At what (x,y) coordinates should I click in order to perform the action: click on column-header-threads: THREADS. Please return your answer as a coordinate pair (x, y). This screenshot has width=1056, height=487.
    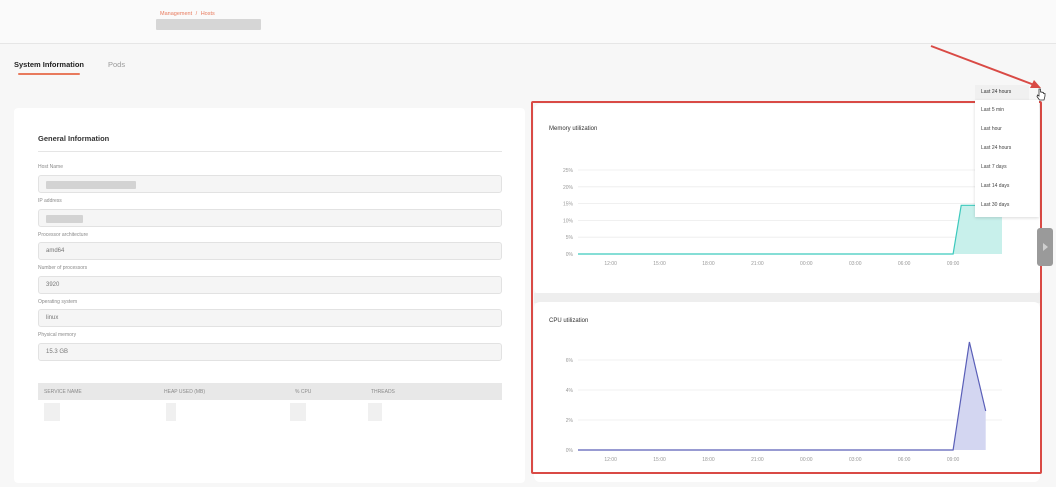
    Looking at the image, I should click on (383, 392).